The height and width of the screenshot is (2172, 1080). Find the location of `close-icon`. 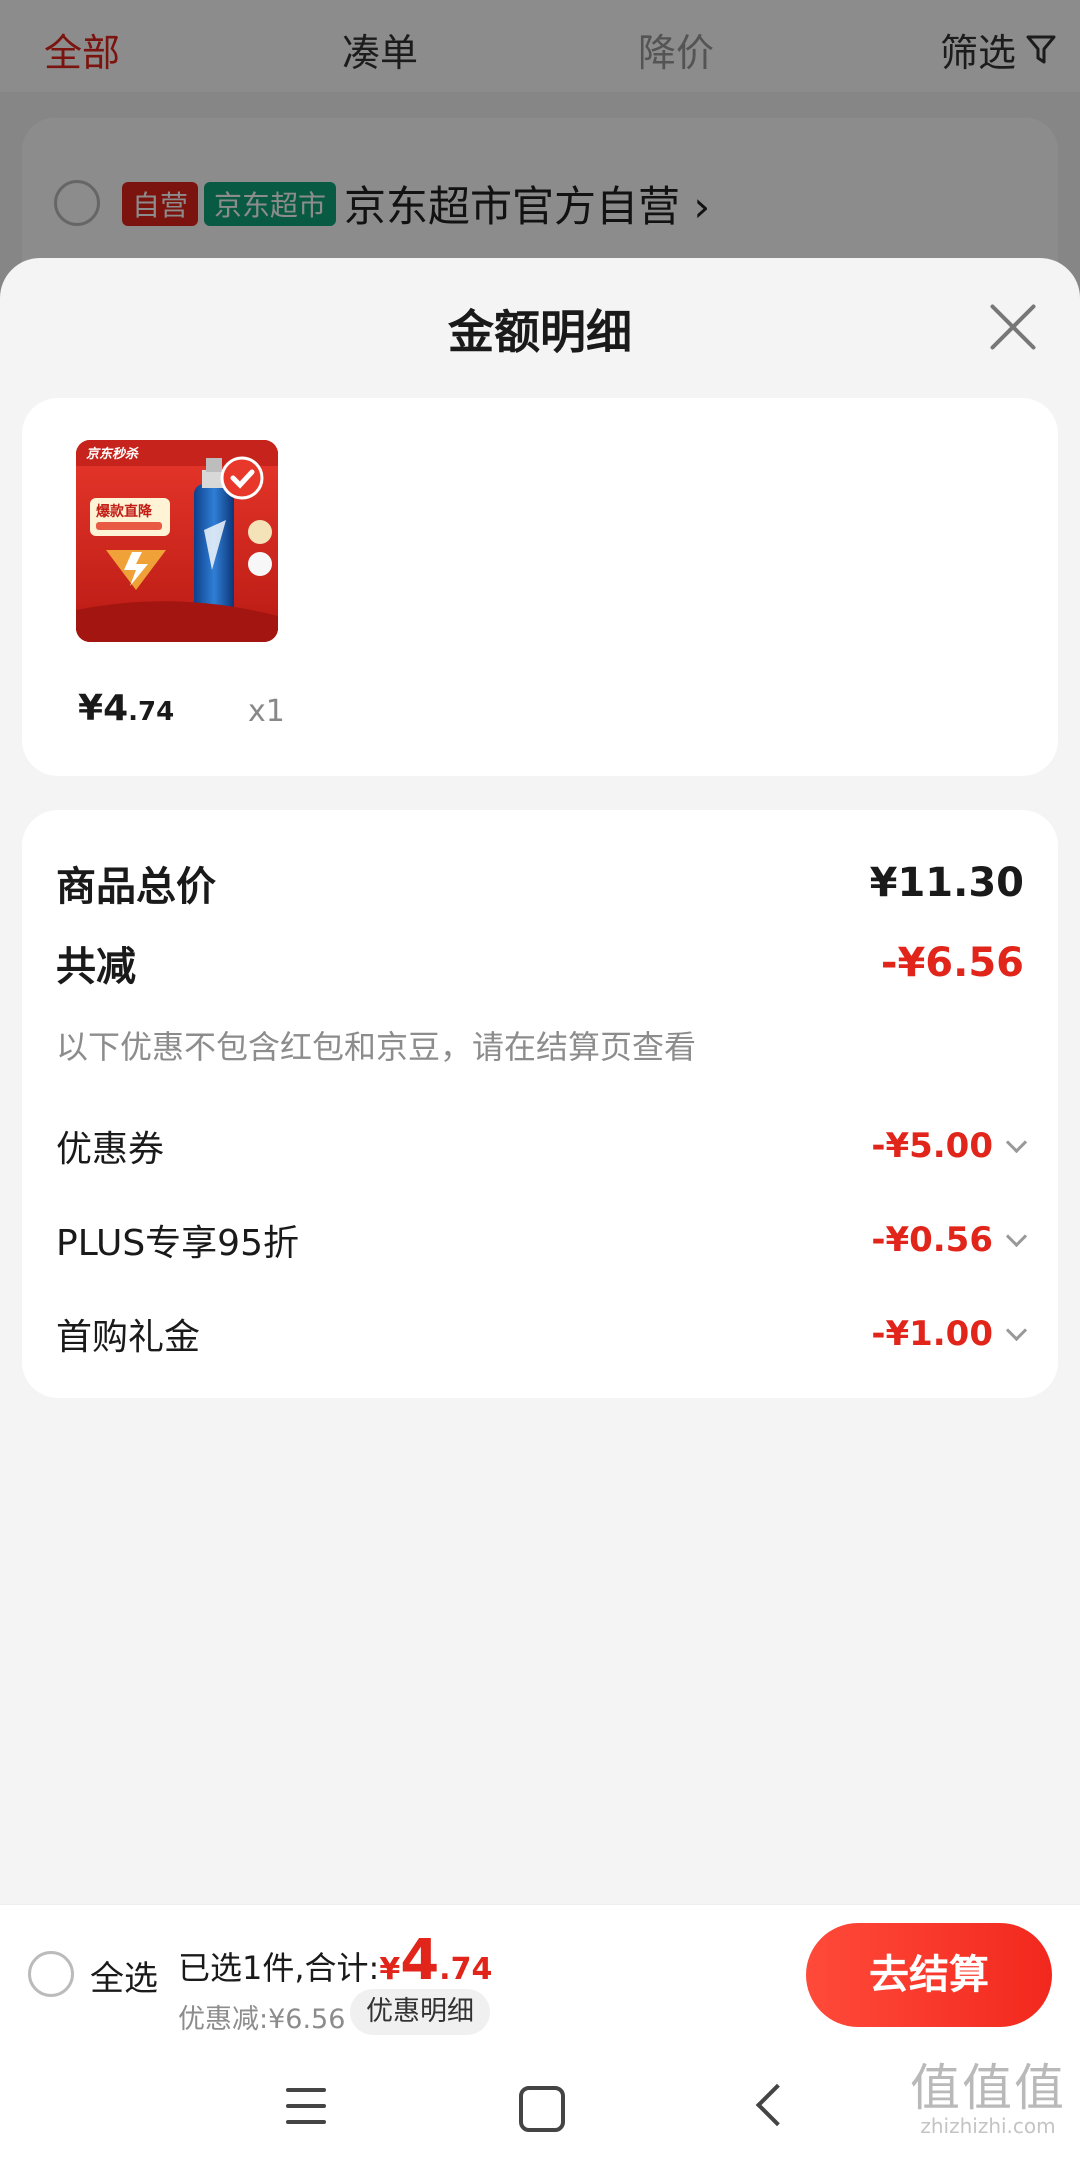

close-icon is located at coordinates (1013, 327).